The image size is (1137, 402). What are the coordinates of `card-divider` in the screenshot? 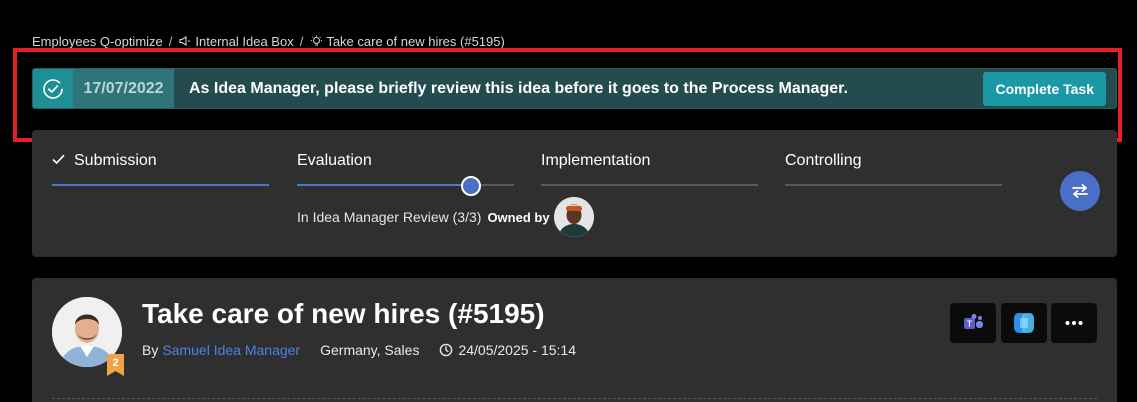 It's located at (574, 398).